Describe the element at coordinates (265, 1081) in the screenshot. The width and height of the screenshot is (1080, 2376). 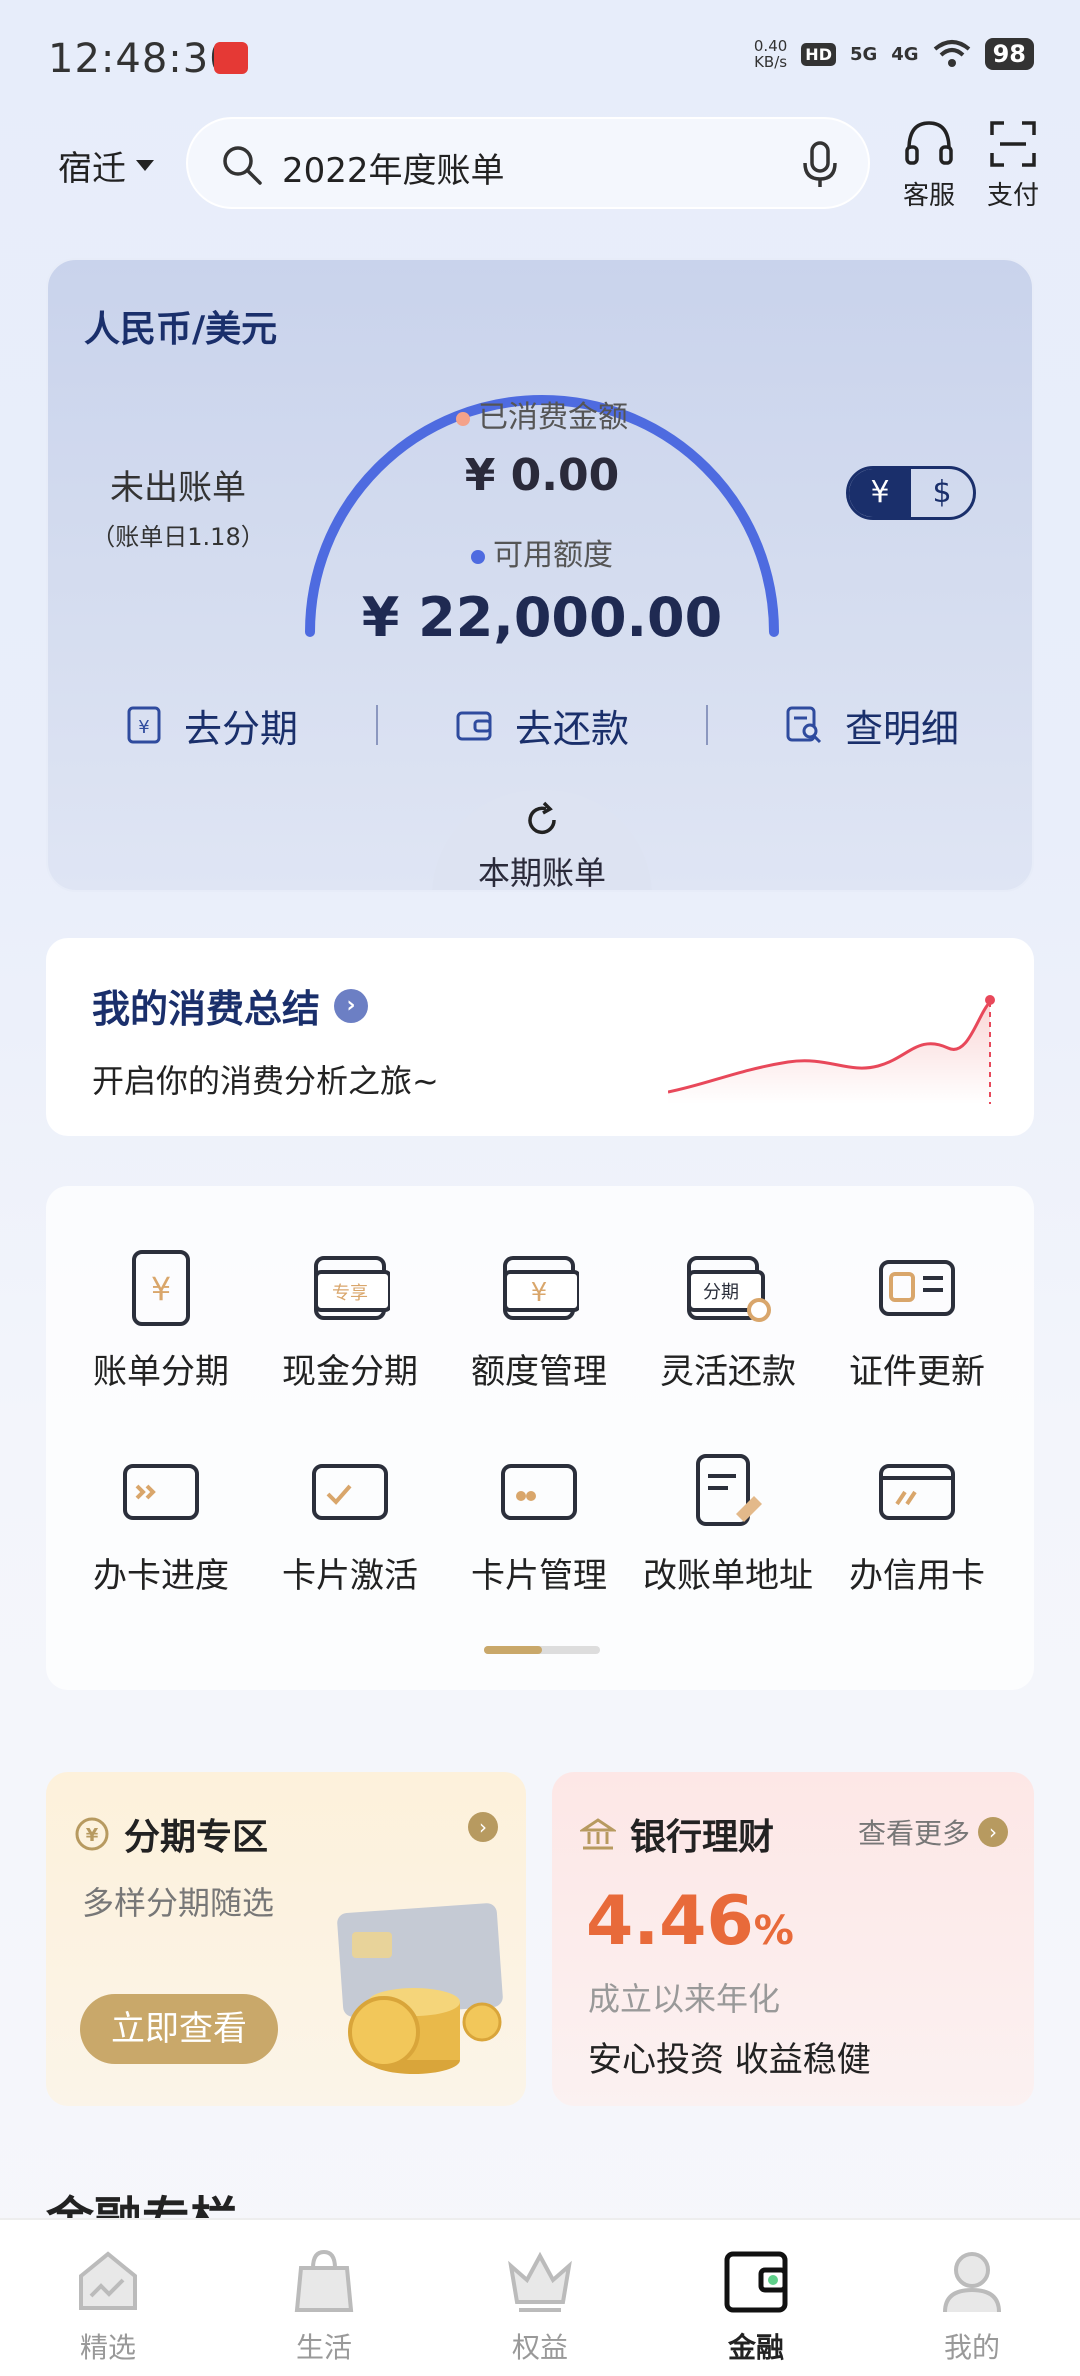
I see `summary-subtitle: 开启你的消费分析之旅~` at that location.